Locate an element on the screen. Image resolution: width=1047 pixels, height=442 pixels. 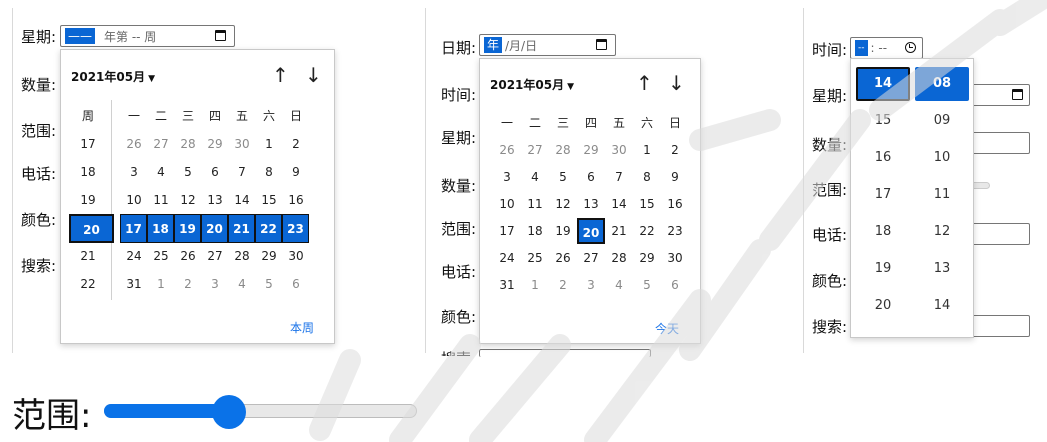
hour-option: 18 is located at coordinates (883, 232).